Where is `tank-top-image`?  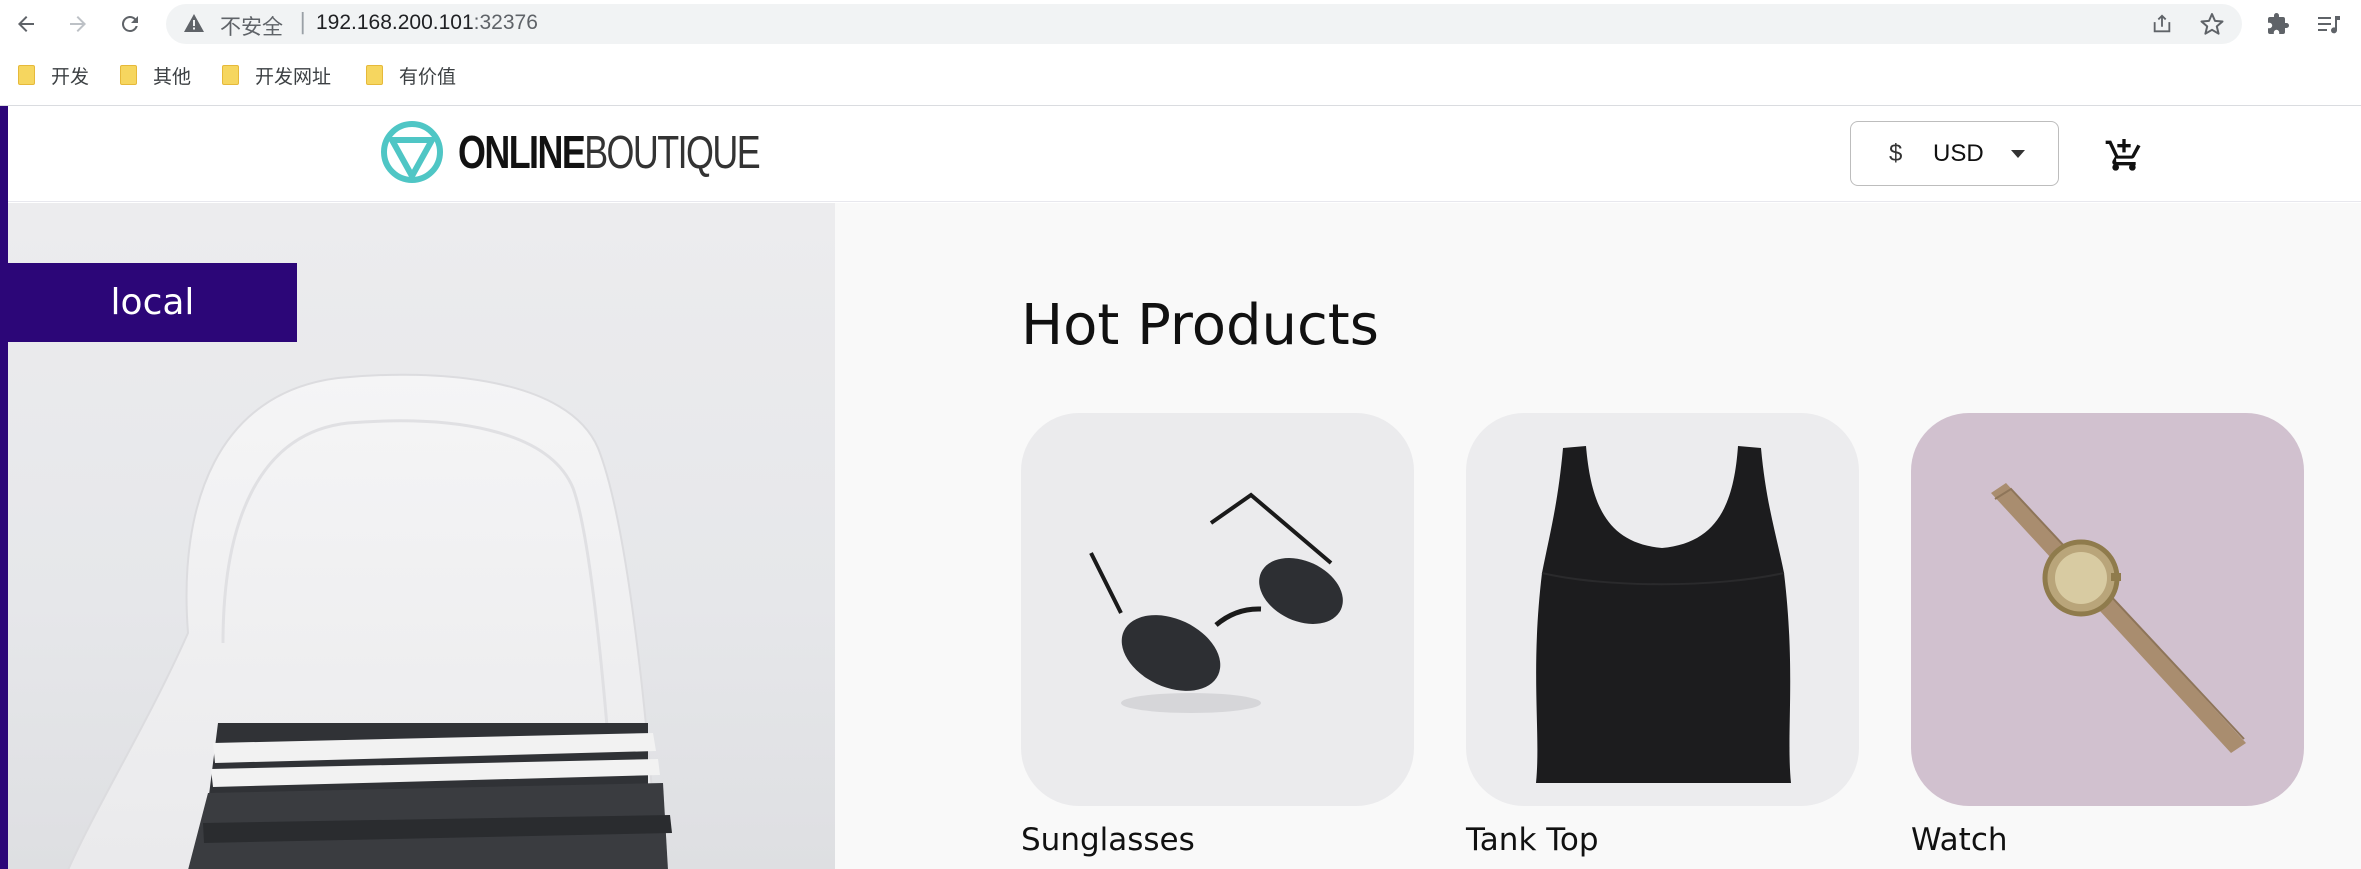
tank-top-image is located at coordinates (1662, 609).